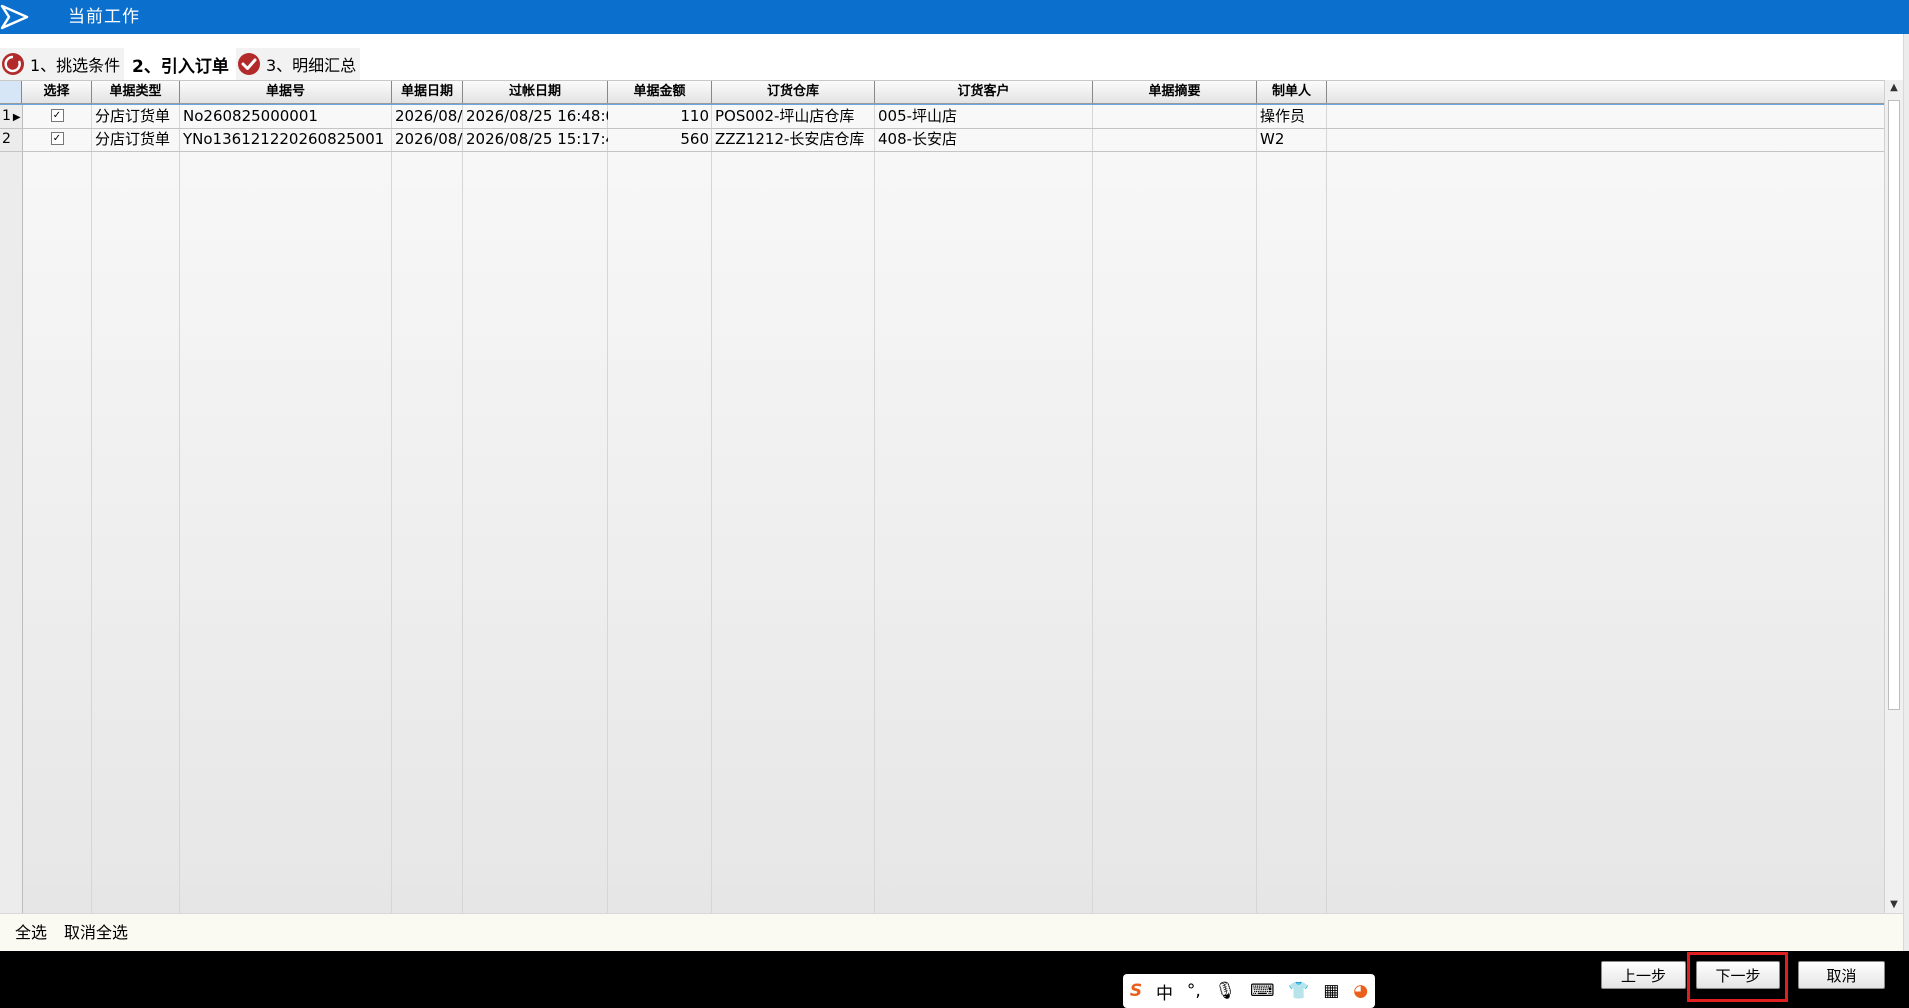 The height and width of the screenshot is (1008, 1909). What do you see at coordinates (984, 116) in the screenshot?
I see `cell-customer: 005-坪山店` at bounding box center [984, 116].